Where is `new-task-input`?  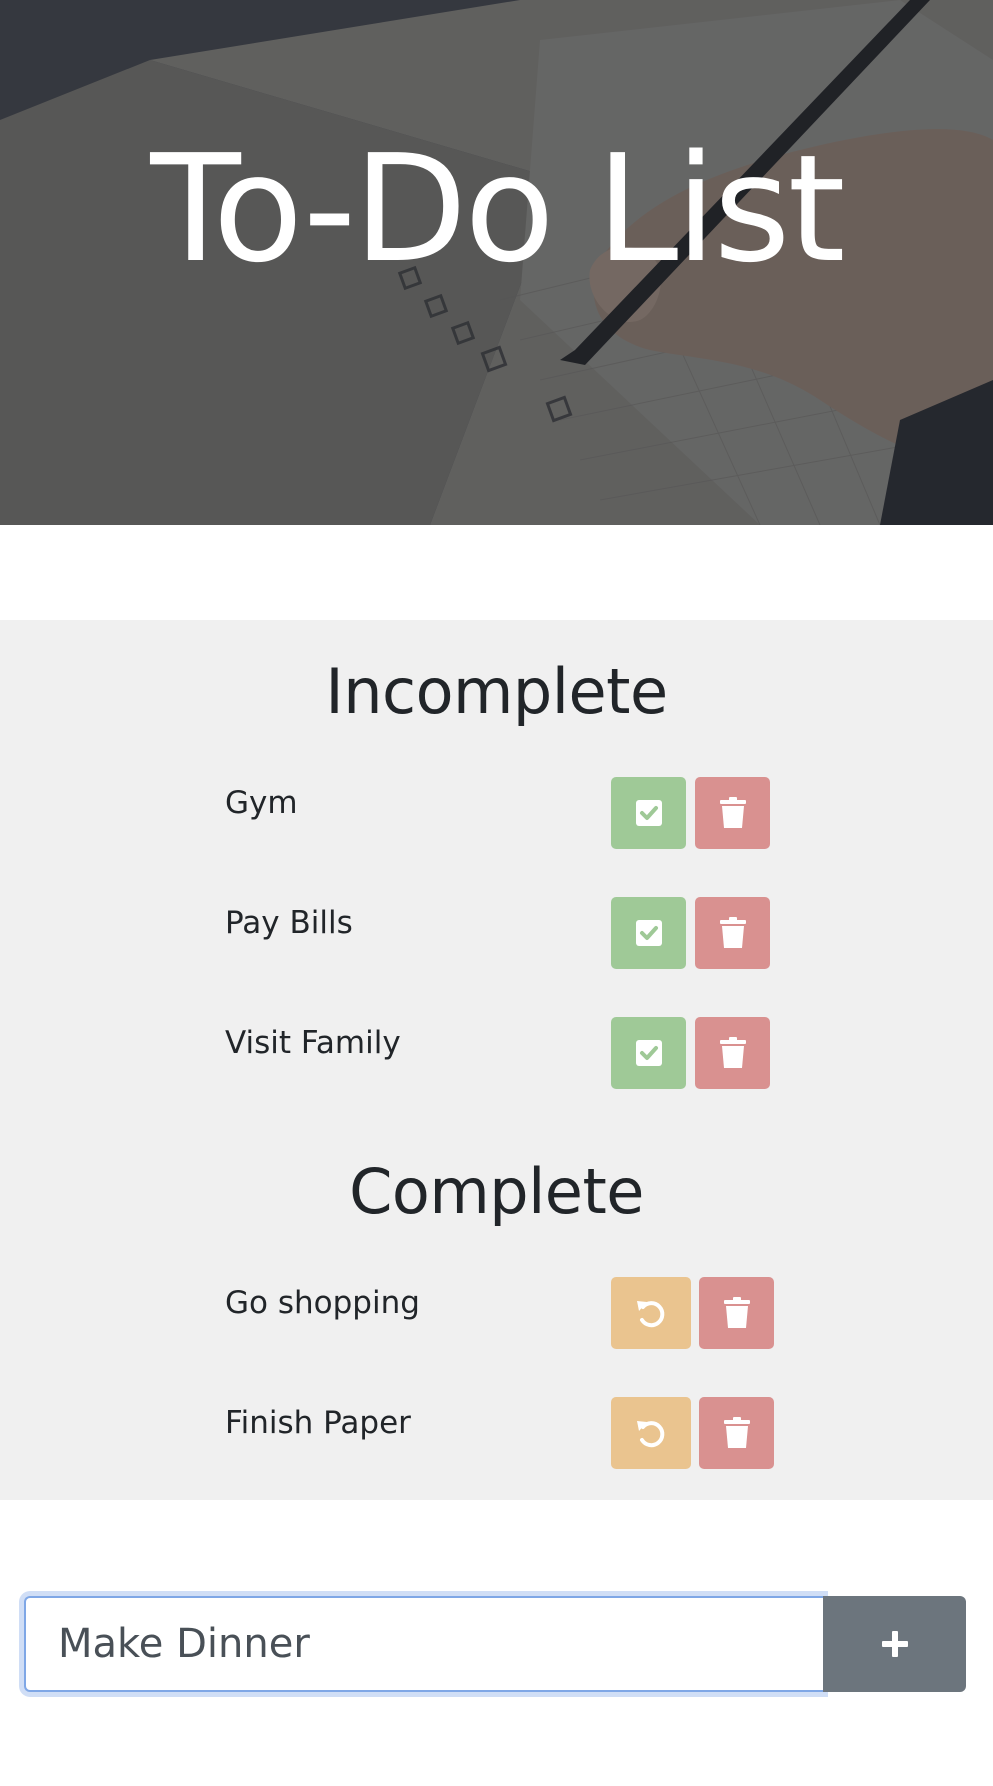 new-task-input is located at coordinates (423, 1644).